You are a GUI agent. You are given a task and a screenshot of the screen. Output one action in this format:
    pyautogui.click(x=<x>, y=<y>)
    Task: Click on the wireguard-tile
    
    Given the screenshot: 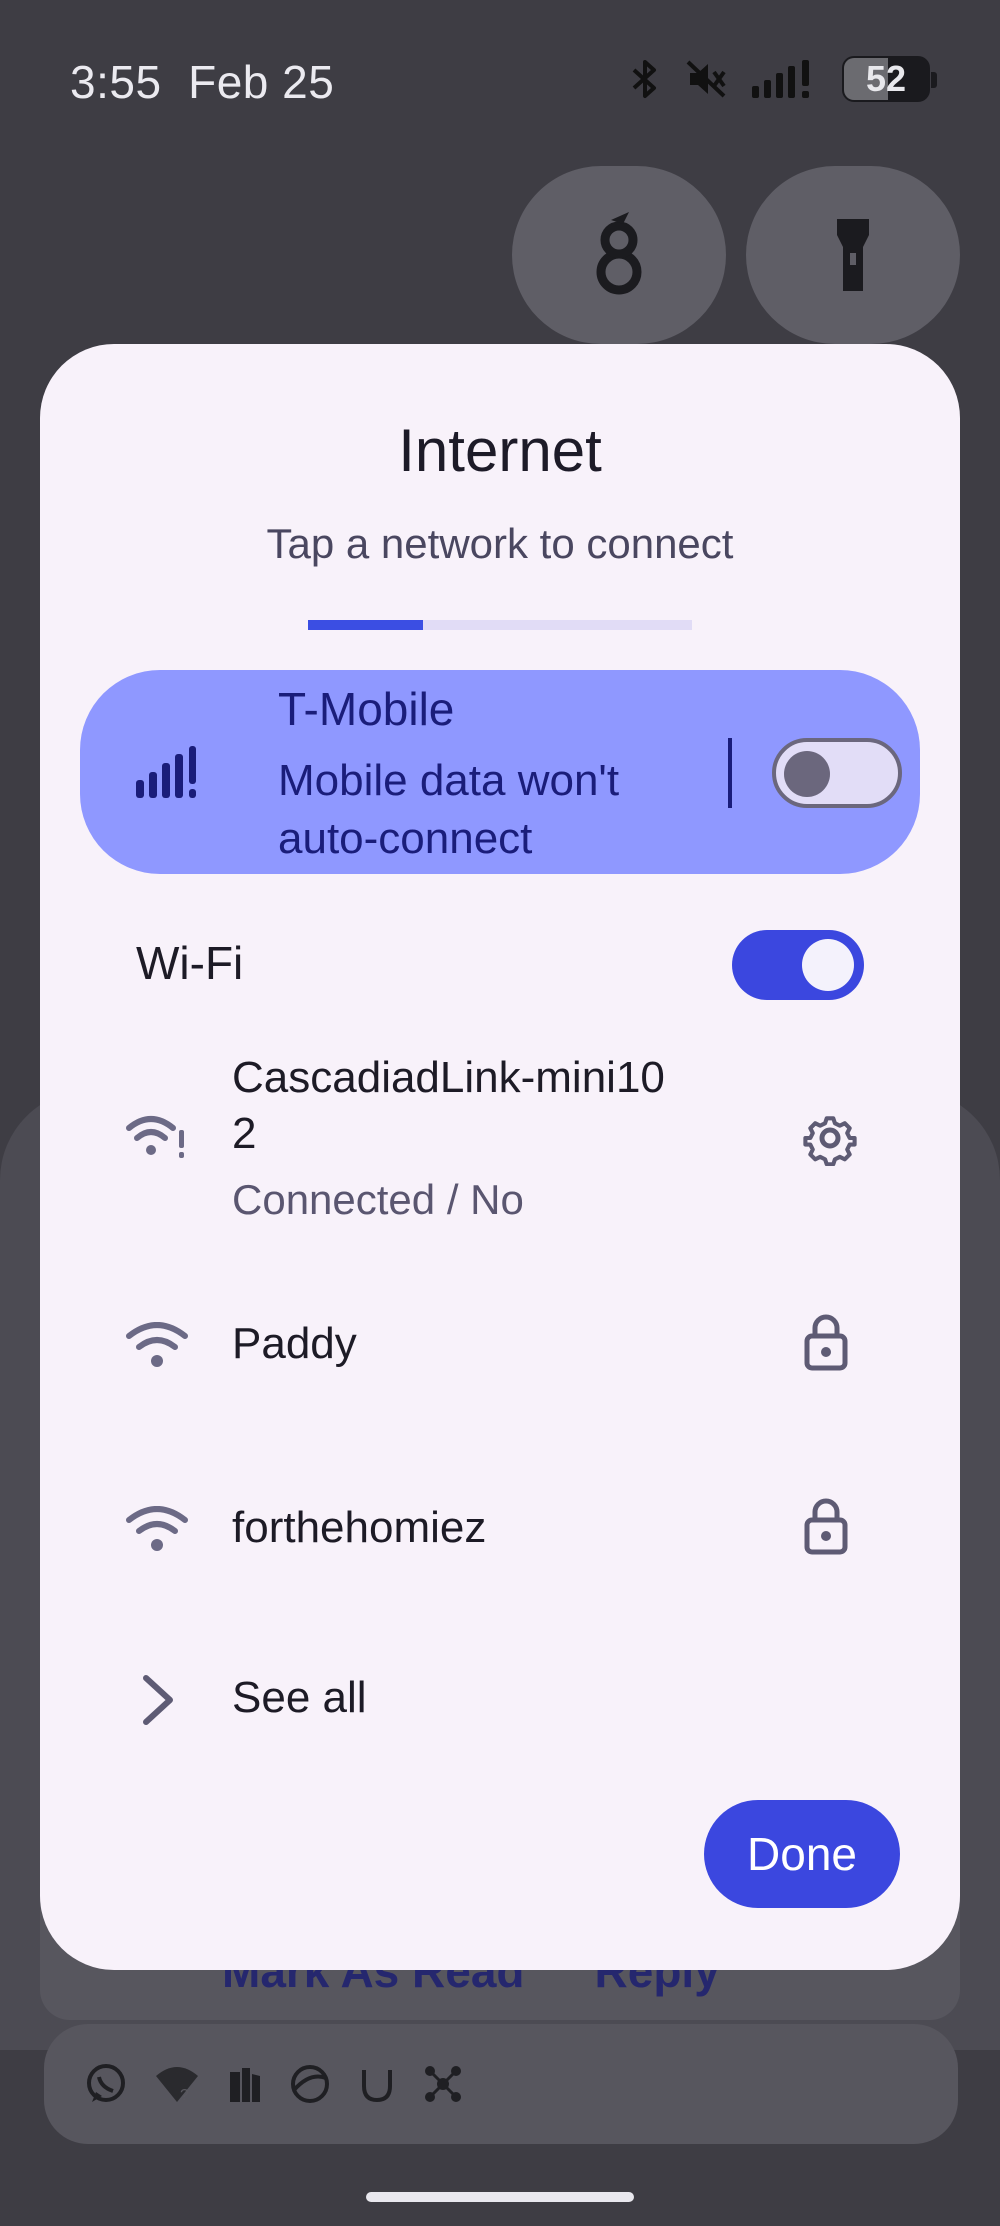 What is the action you would take?
    pyautogui.click(x=619, y=255)
    